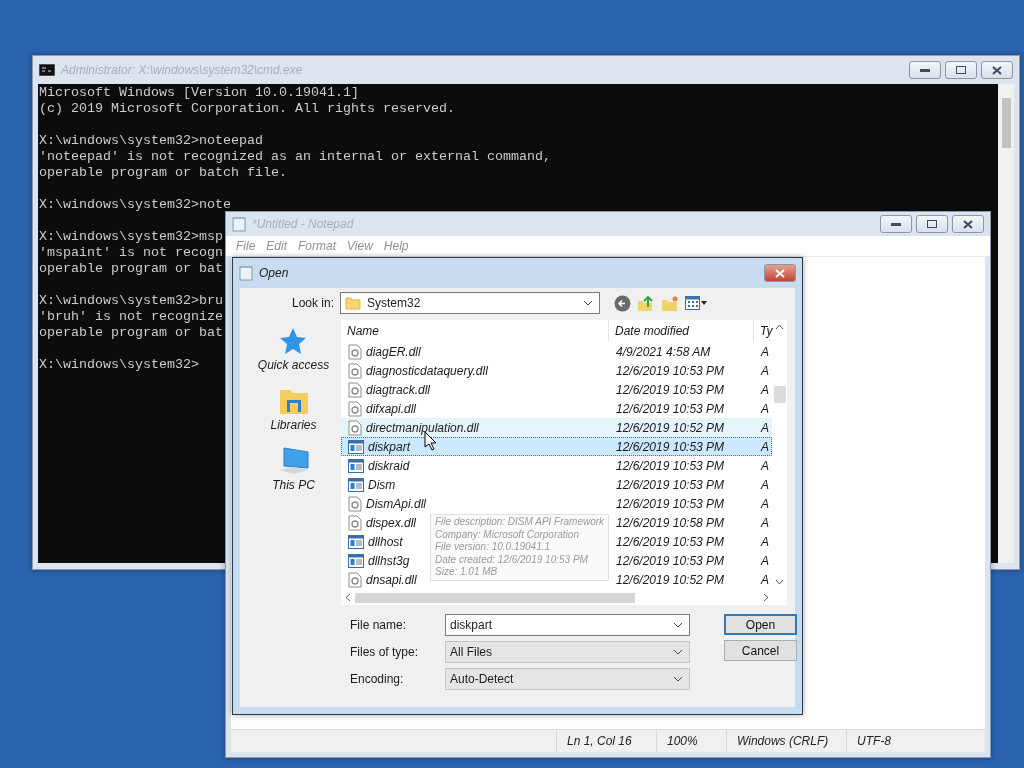  What do you see at coordinates (398, 389) in the screenshot?
I see `file-name: diagtrack.dll` at bounding box center [398, 389].